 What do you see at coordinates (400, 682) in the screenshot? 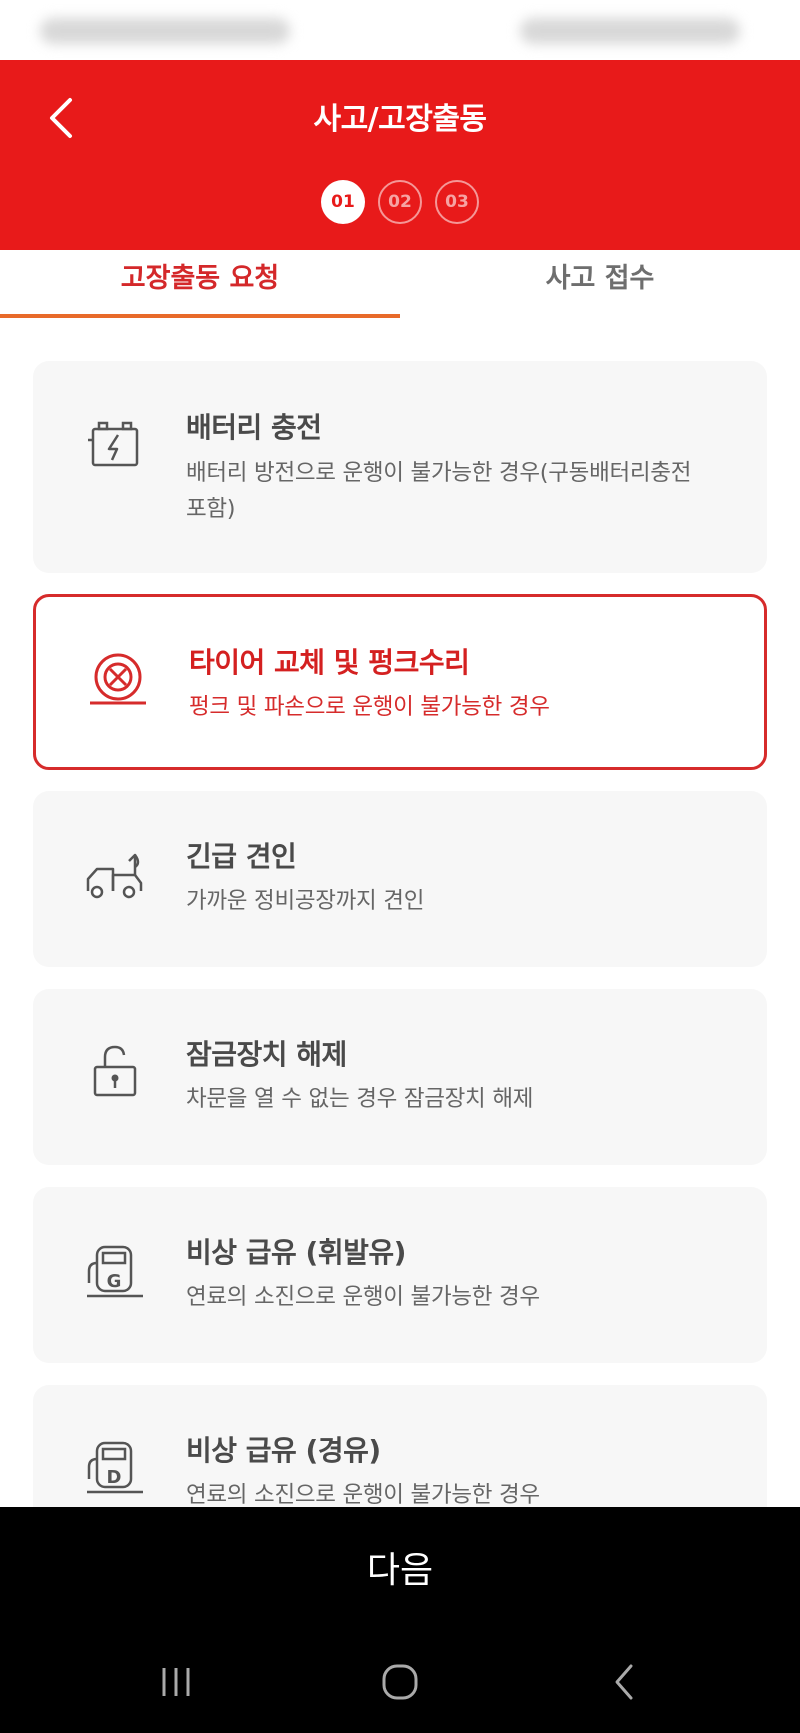
I see `service-card-tire: 타이어 교체 및 펑크수리 펑크 및 파손으로 운행이 불가능한 경우` at bounding box center [400, 682].